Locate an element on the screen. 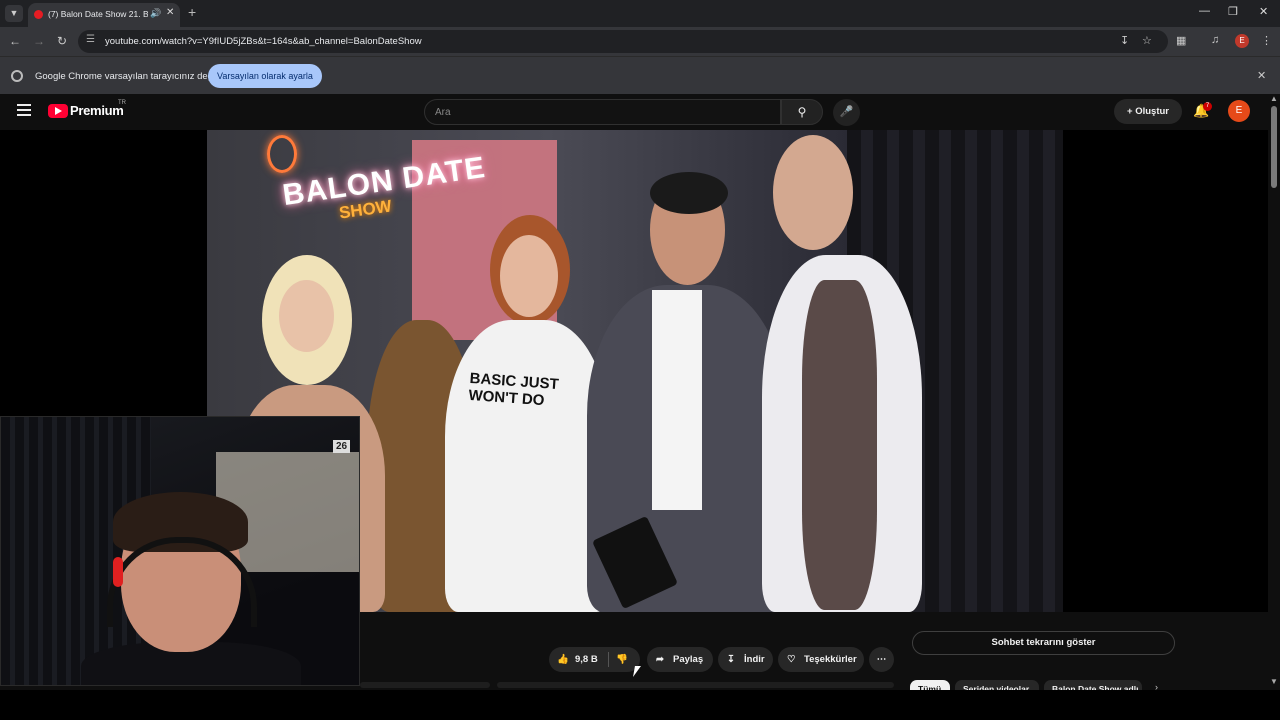 The width and height of the screenshot is (1280, 720). download-label: İndir is located at coordinates (754, 659).